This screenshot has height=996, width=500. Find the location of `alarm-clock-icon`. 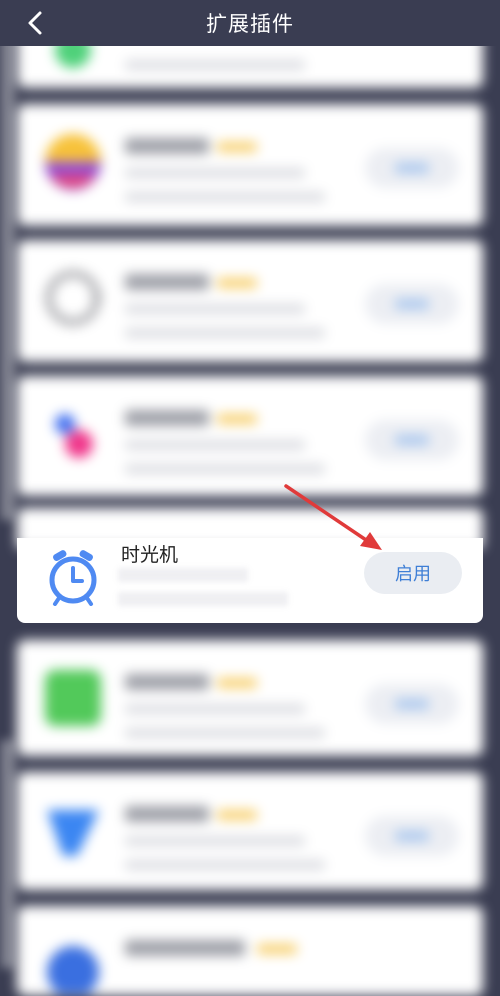

alarm-clock-icon is located at coordinates (73, 578).